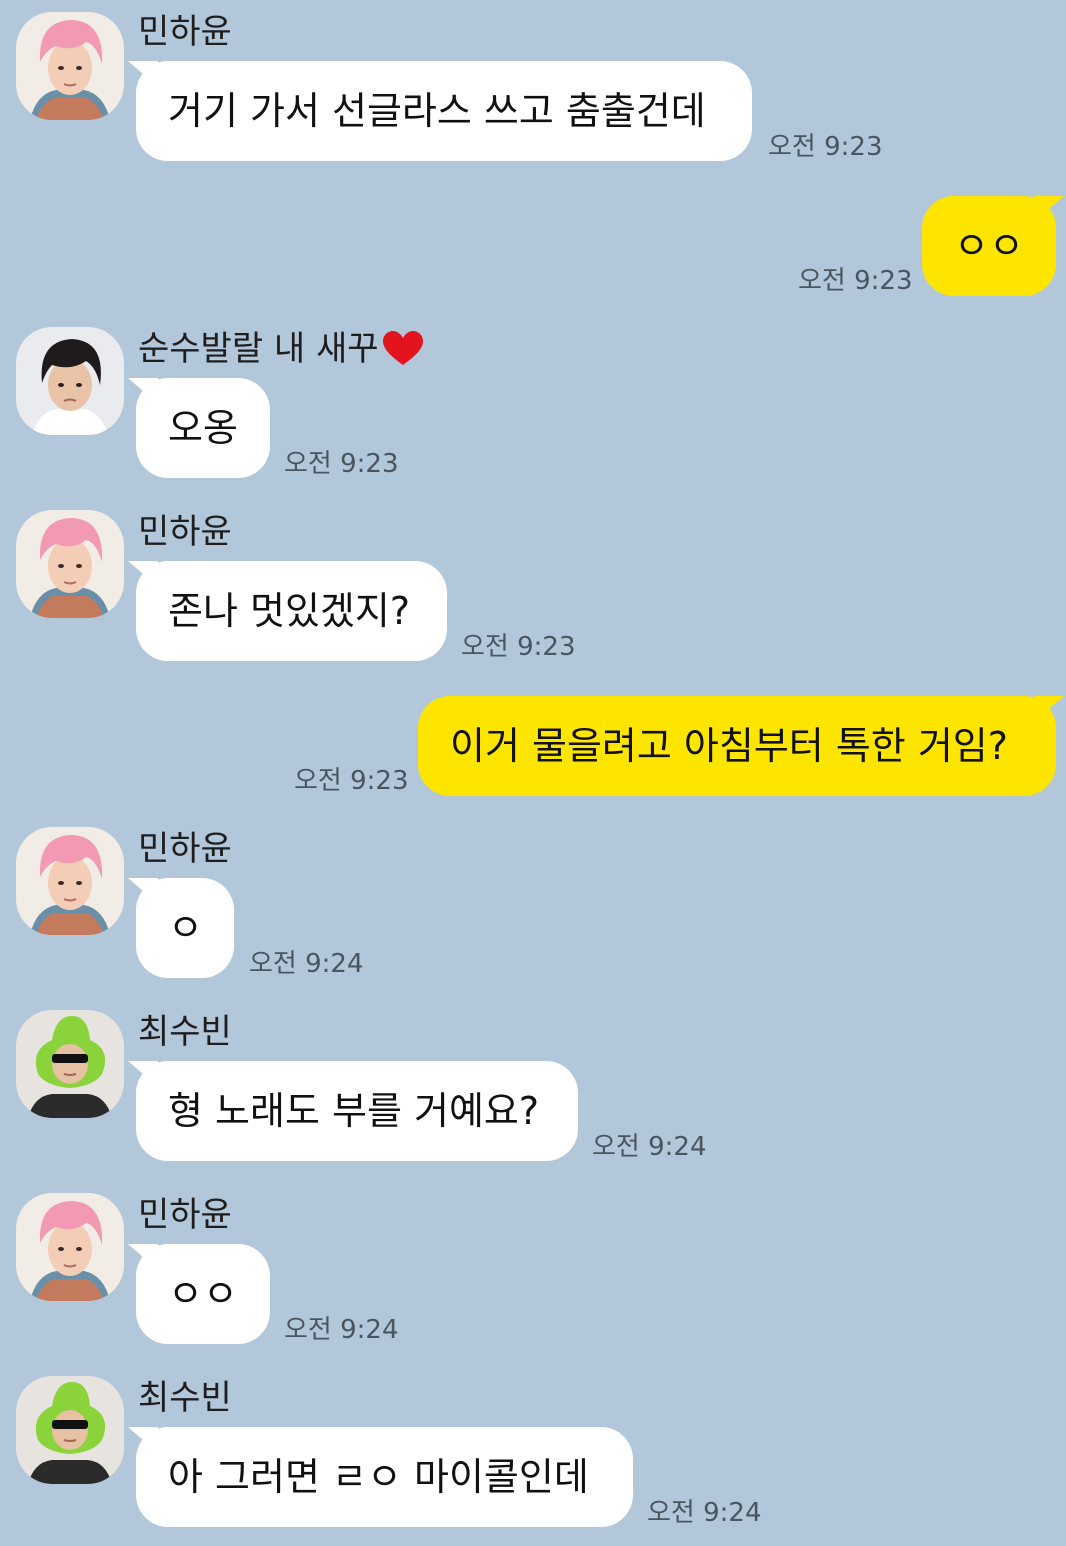 Image resolution: width=1066 pixels, height=1546 pixels. What do you see at coordinates (737, 746) in the screenshot?
I see `my-message-bubble: 이거 물을려고 아침부터 톡한 거임?` at bounding box center [737, 746].